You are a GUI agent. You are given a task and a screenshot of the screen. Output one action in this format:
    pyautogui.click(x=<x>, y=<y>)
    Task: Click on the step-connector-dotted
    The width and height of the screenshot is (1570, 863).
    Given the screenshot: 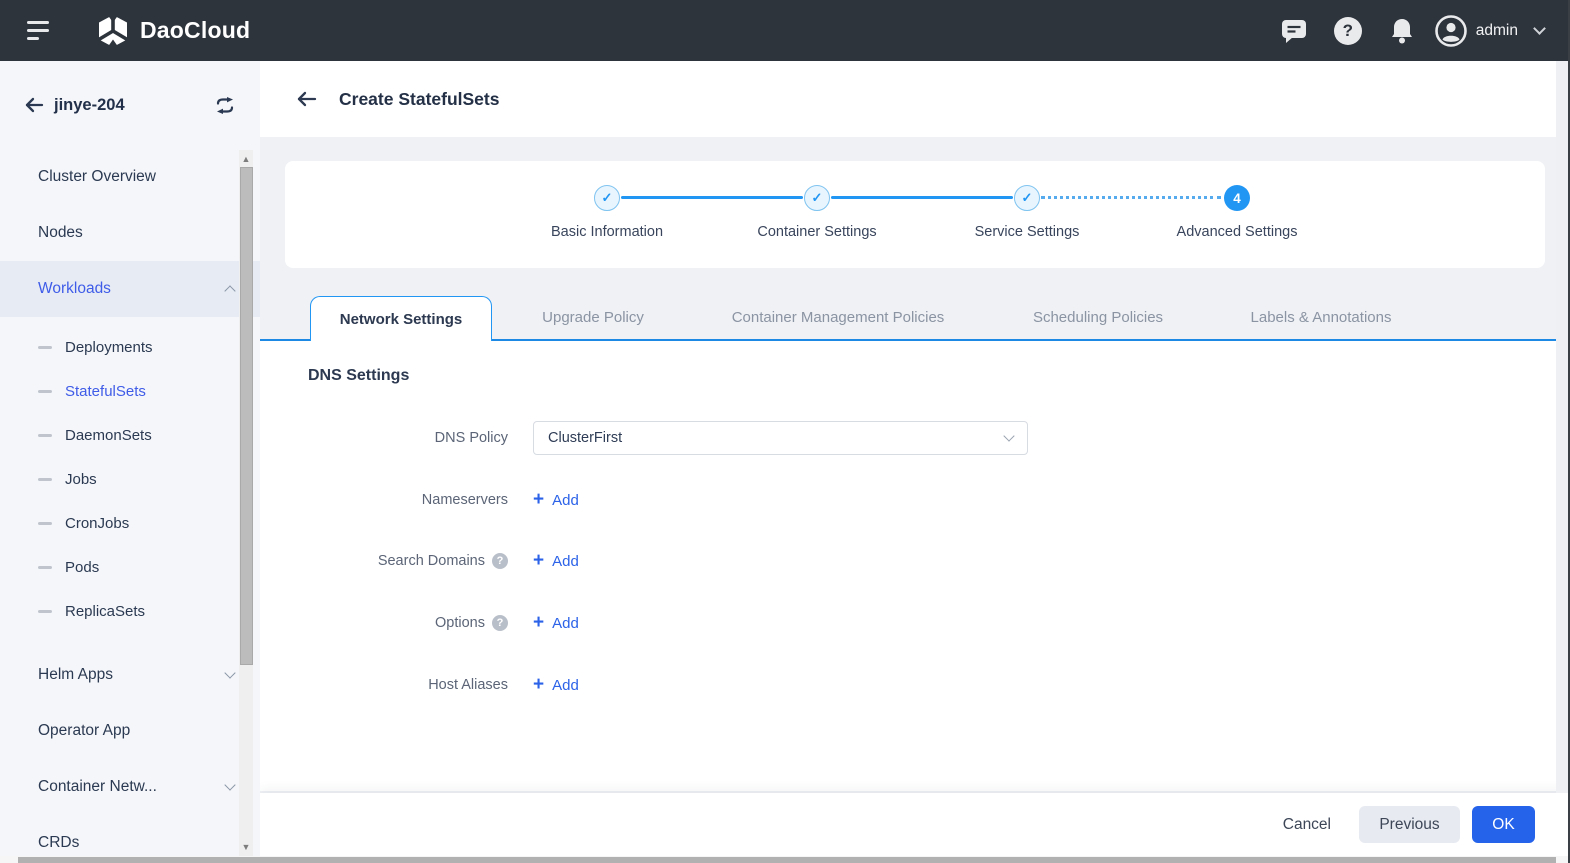 What is the action you would take?
    pyautogui.click(x=1131, y=197)
    